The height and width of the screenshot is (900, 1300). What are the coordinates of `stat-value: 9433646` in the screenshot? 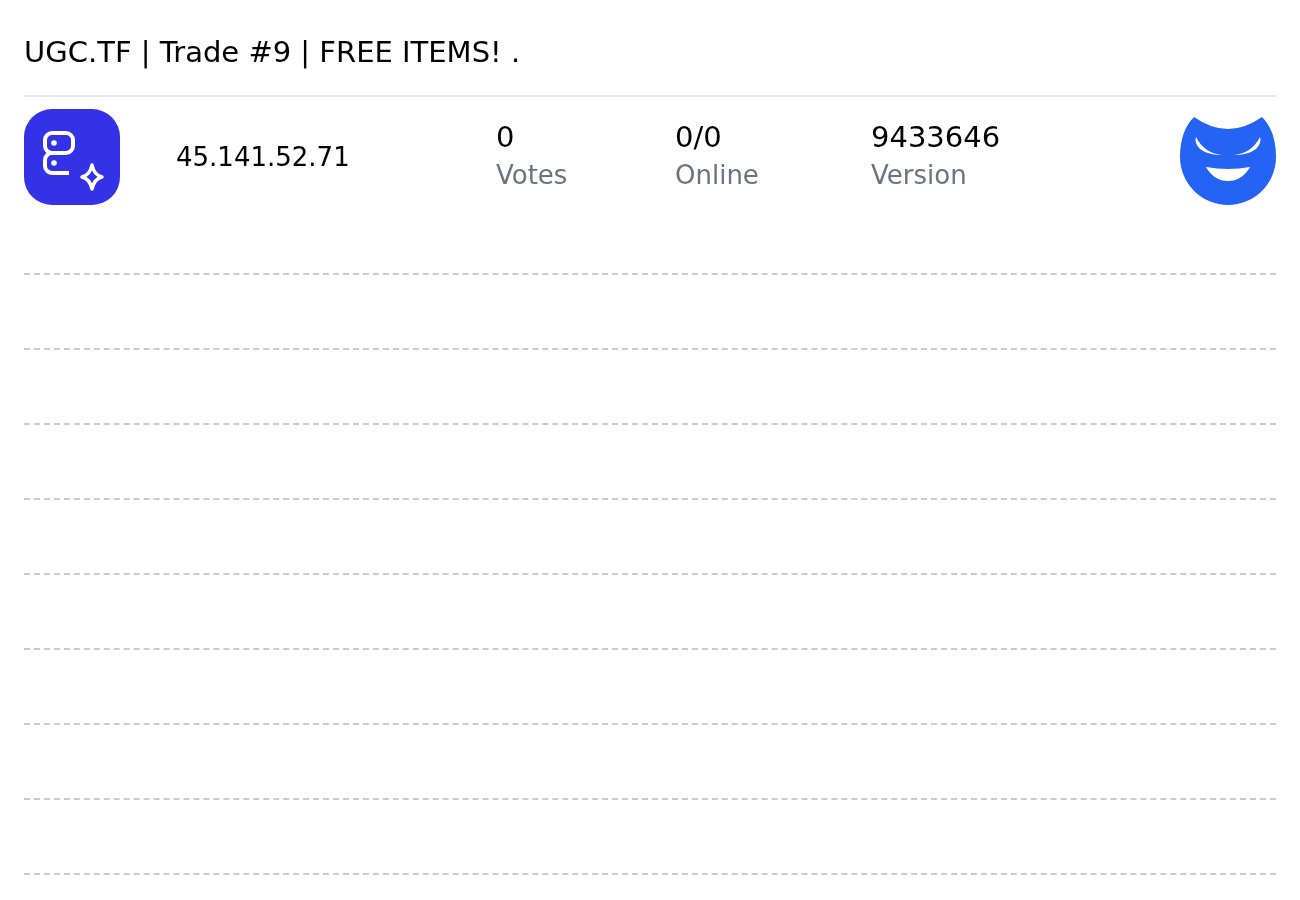 It's located at (936, 137).